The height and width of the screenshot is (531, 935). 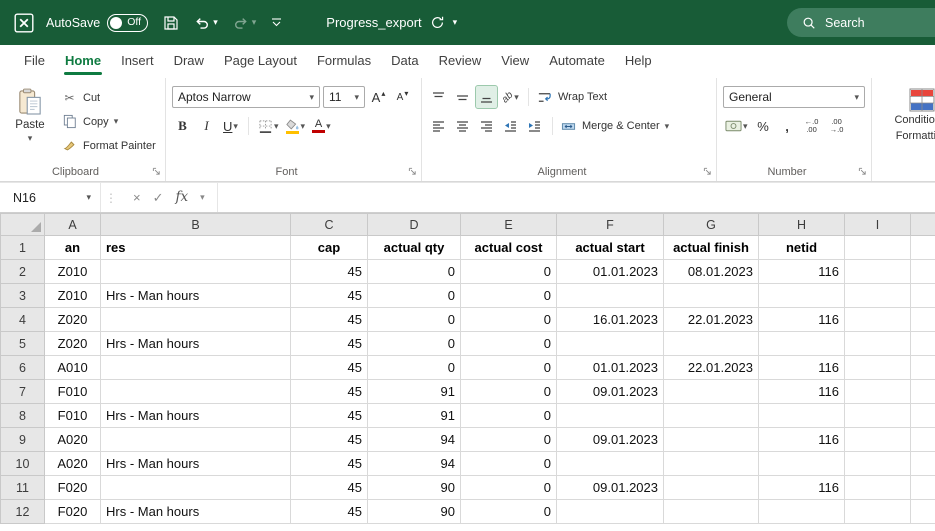 I want to click on cell-B2, so click(x=195, y=271).